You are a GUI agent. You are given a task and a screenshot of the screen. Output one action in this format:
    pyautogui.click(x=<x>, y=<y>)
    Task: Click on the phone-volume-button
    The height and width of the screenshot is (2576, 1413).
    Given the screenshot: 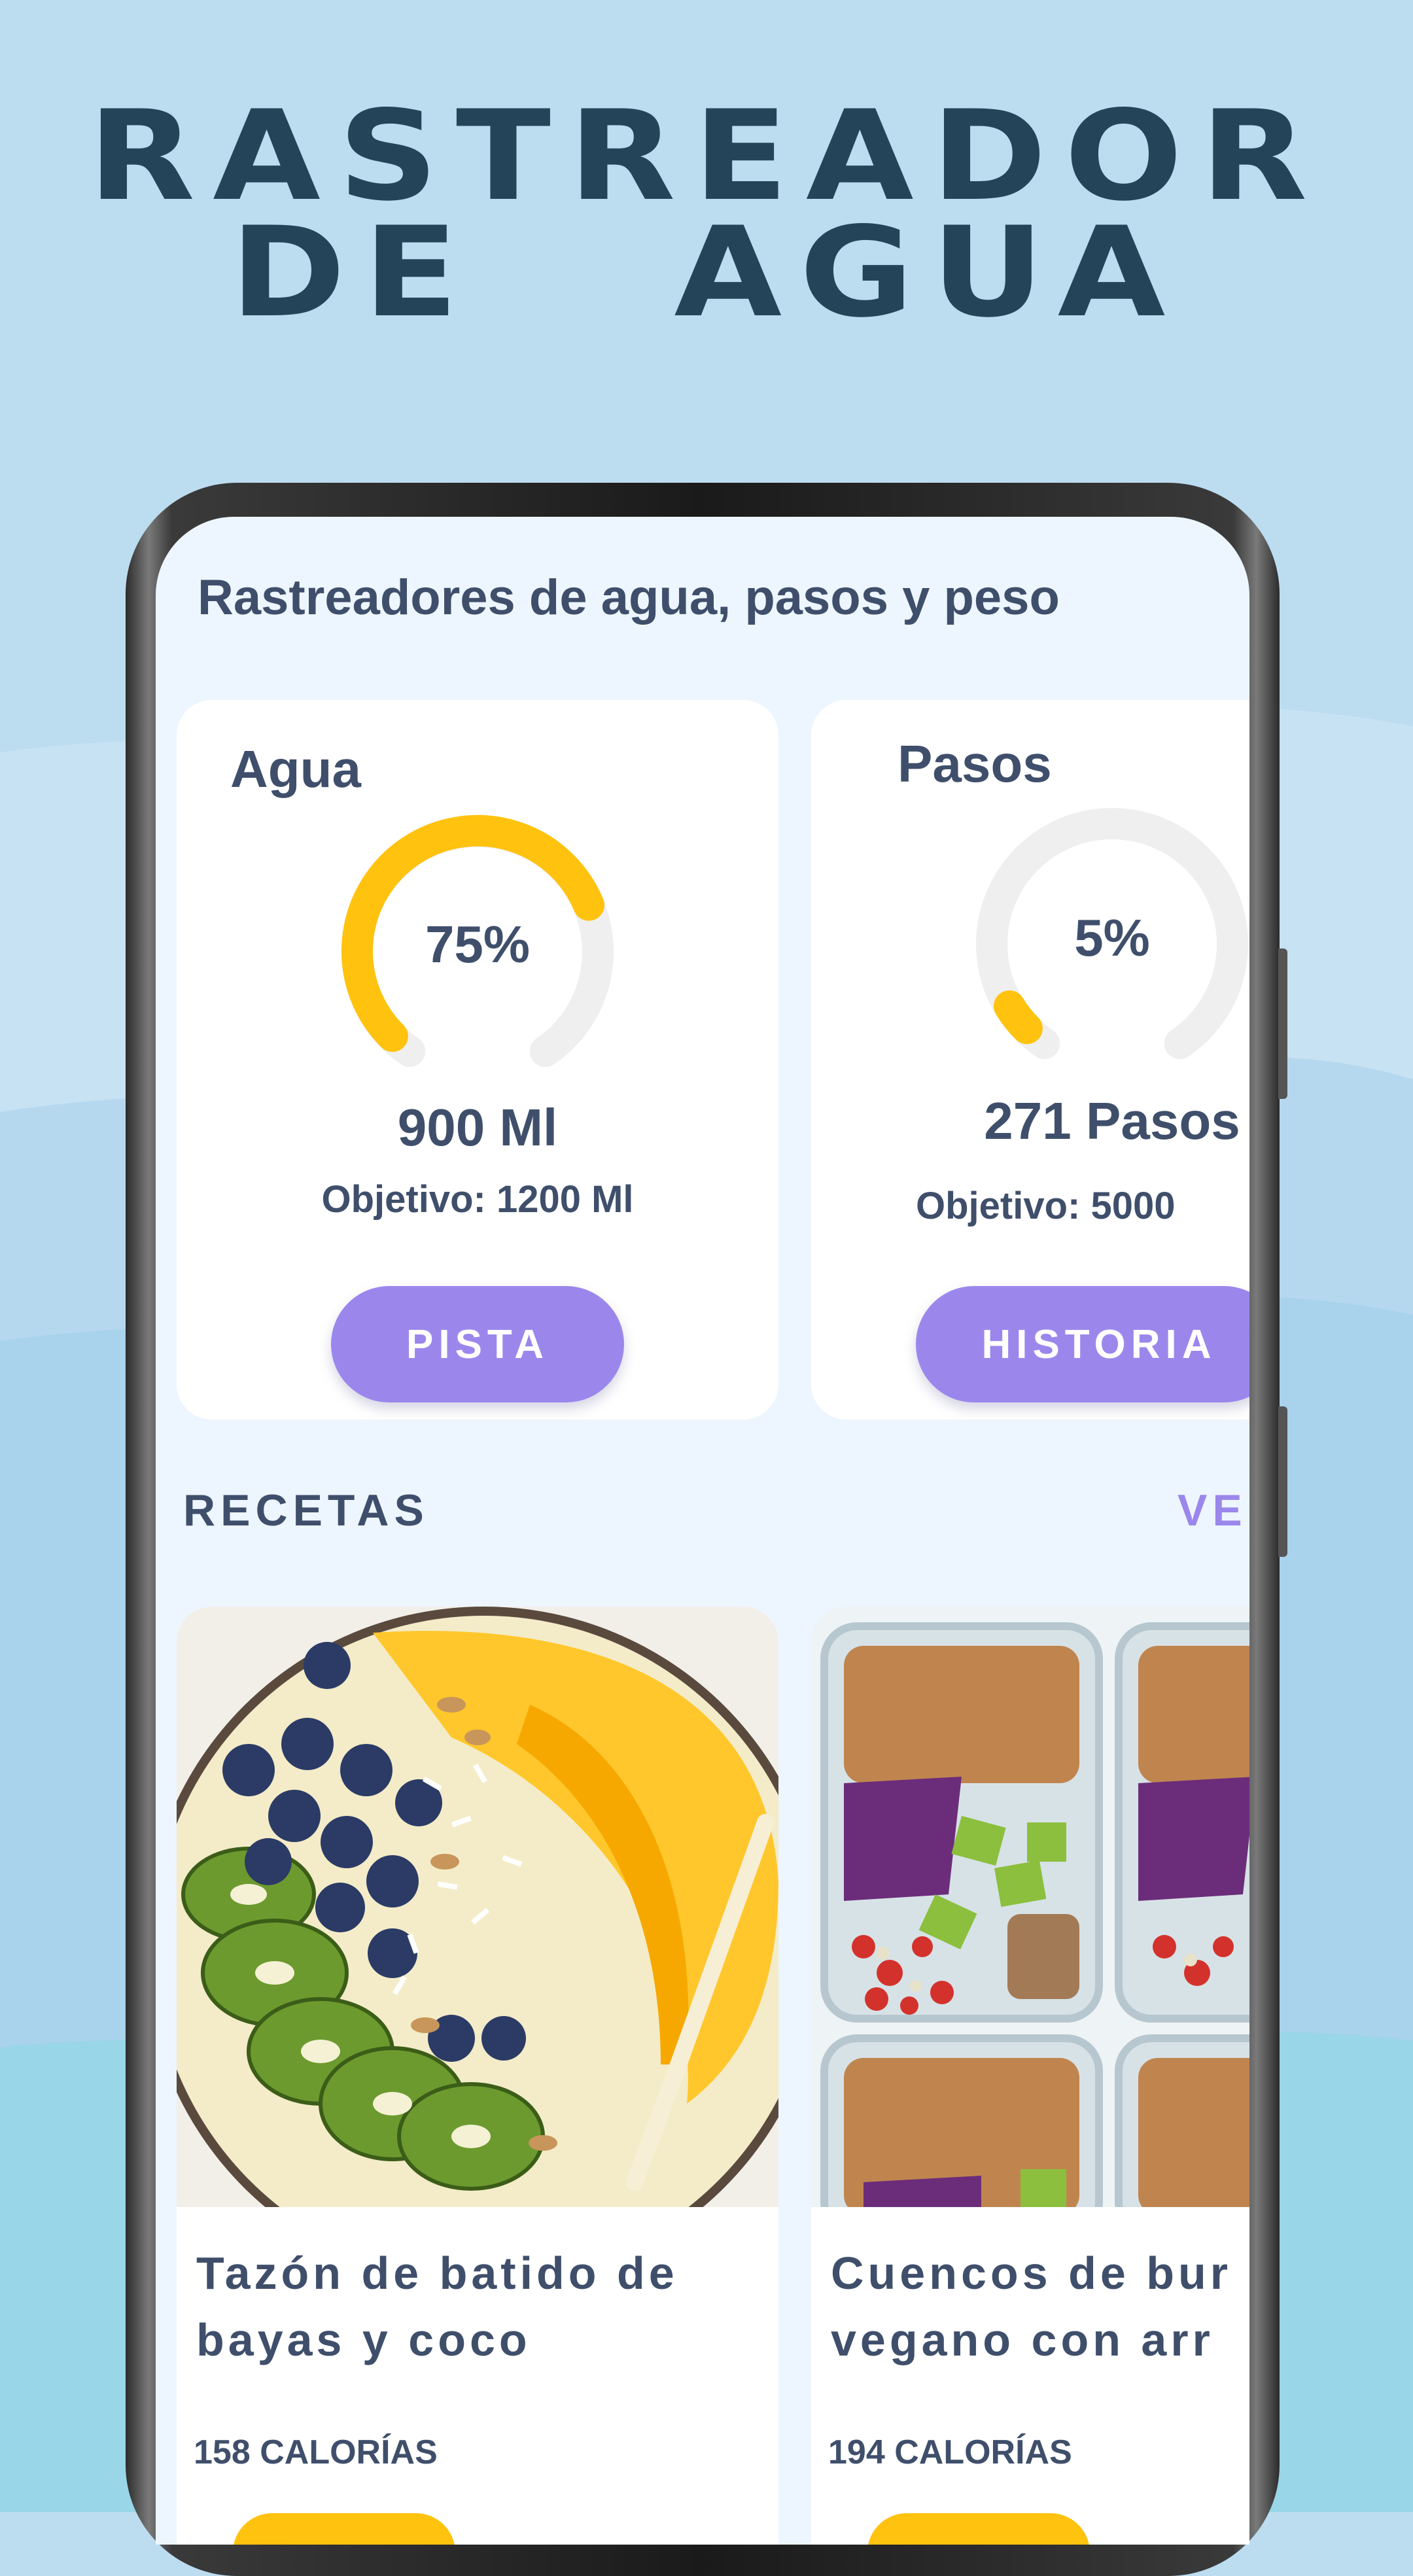 What is the action you would take?
    pyautogui.click(x=1282, y=1024)
    